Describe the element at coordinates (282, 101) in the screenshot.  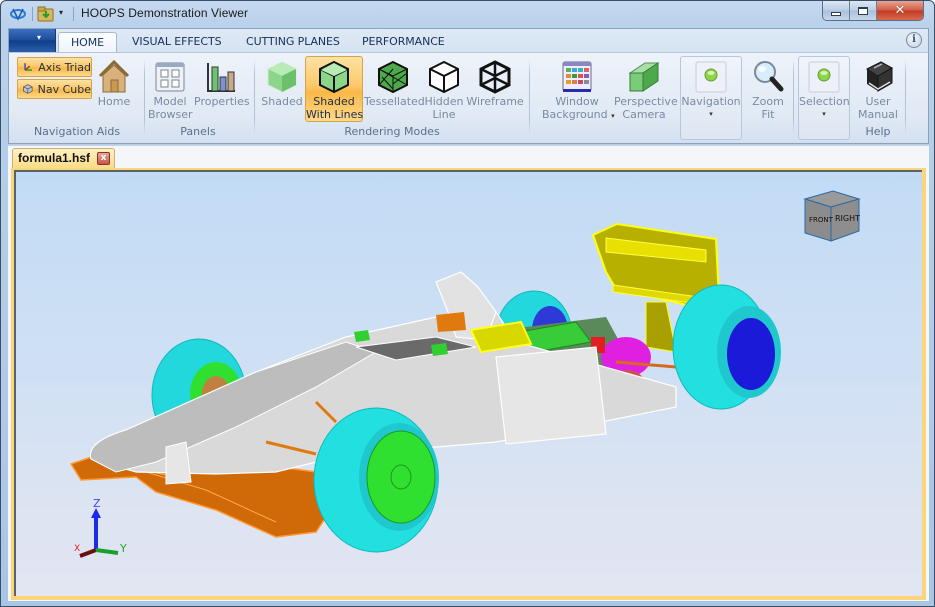
I see `shaded-label: Shaded` at that location.